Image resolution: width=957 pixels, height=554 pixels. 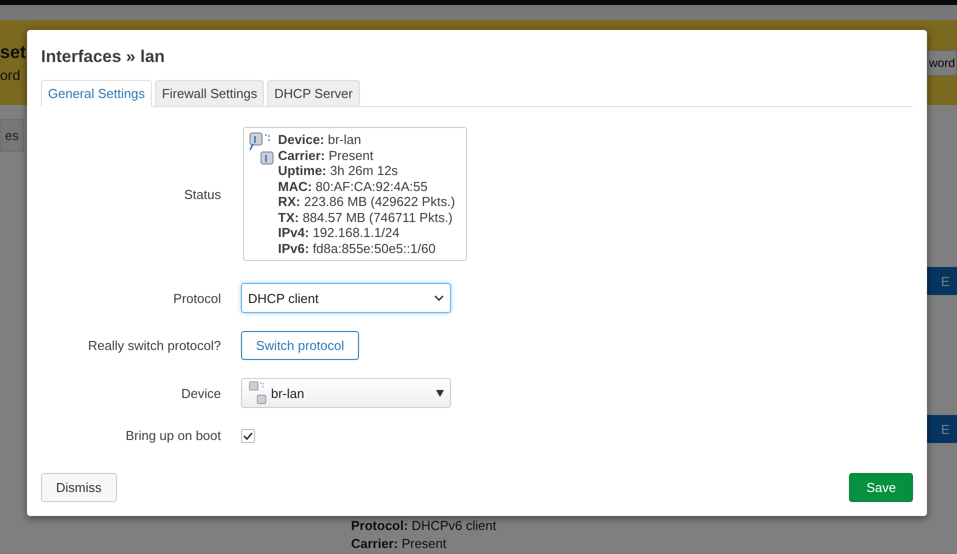 I want to click on status-line: Uptime: 3h 26m 12s, so click(x=338, y=170).